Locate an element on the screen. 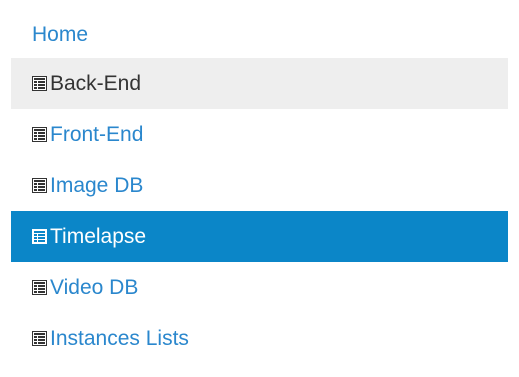 The width and height of the screenshot is (519, 377). nav-item-timelapse: Timelapse is located at coordinates (259, 236).